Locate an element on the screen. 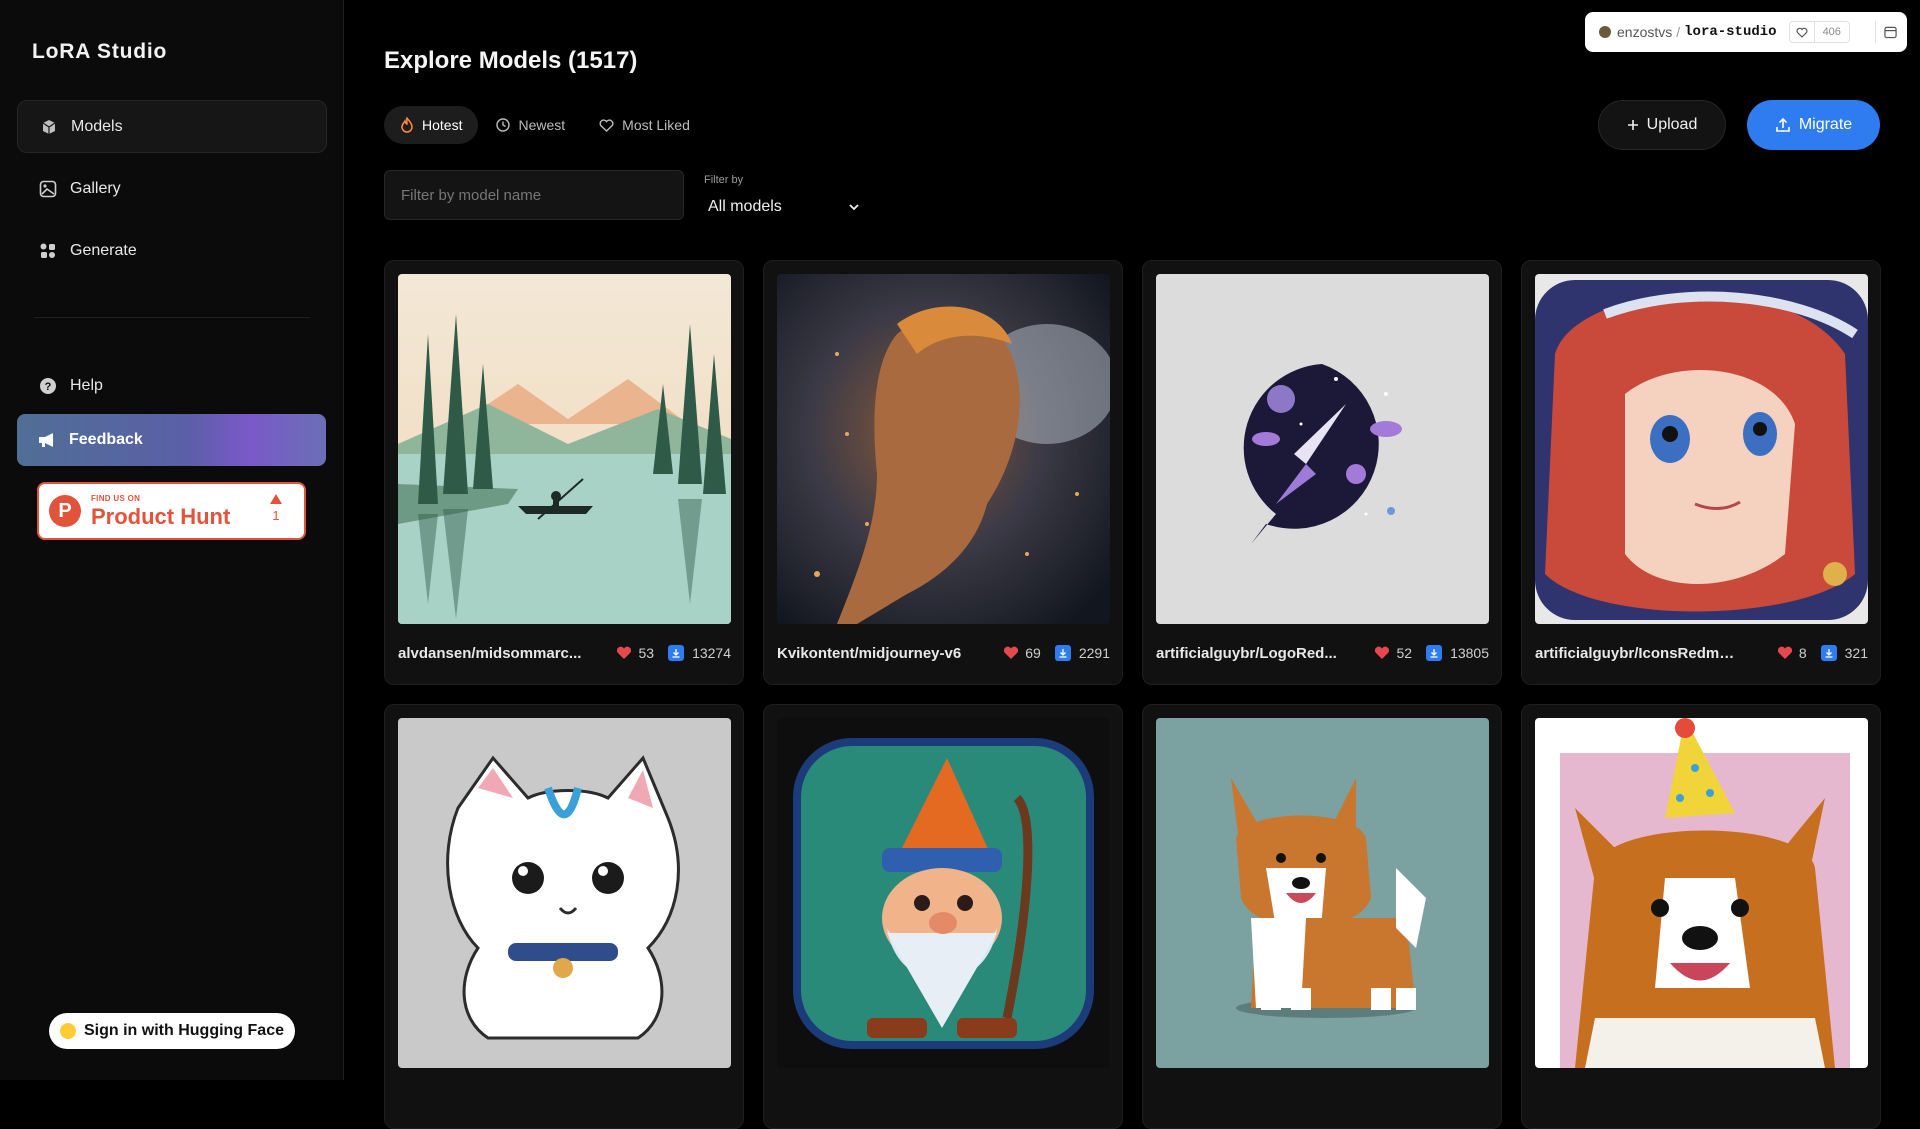 This screenshot has width=1920, height=1129. upload-label: Upload is located at coordinates (1672, 124).